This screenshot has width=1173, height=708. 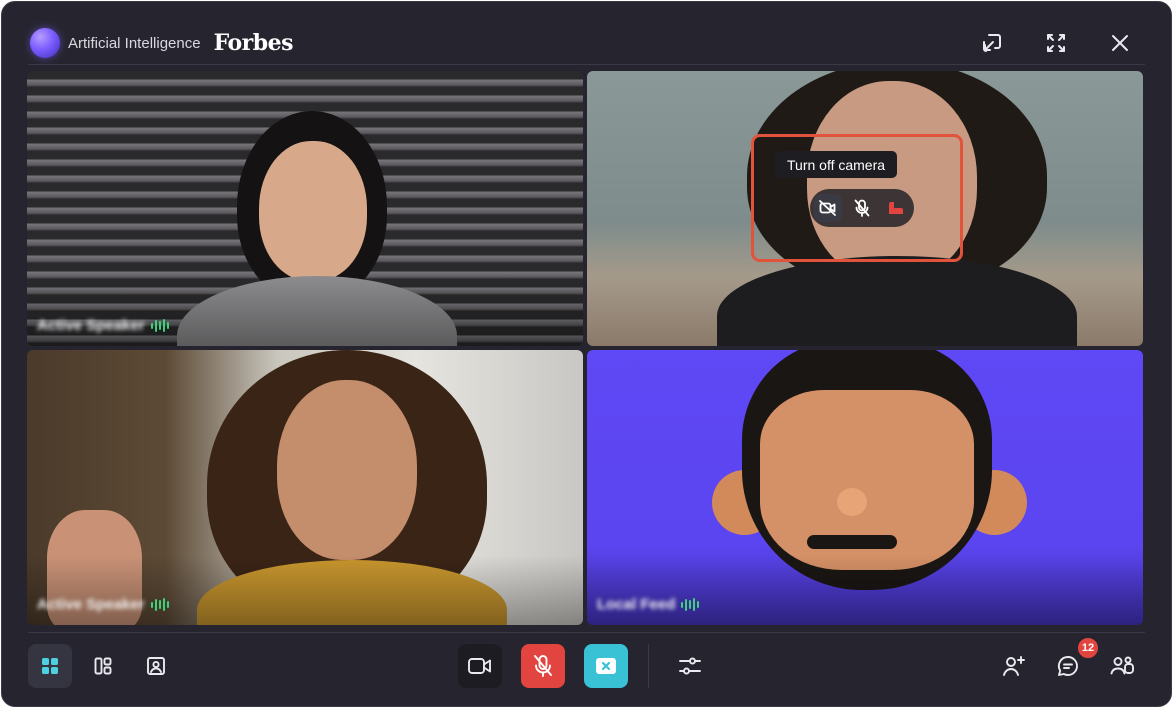 I want to click on people-icon, so click(x=1122, y=665).